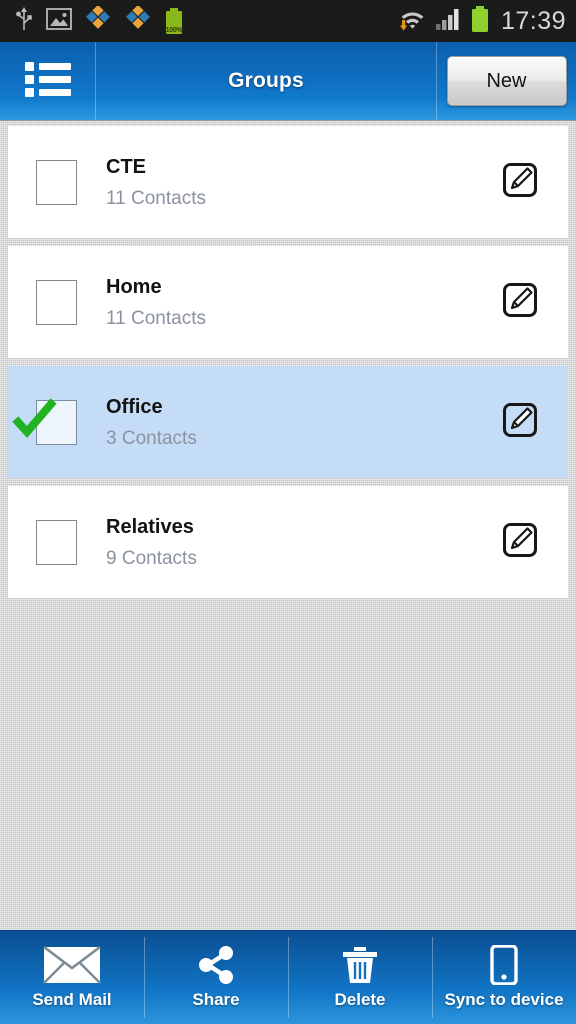 This screenshot has width=576, height=1024. I want to click on trash-icon, so click(360, 965).